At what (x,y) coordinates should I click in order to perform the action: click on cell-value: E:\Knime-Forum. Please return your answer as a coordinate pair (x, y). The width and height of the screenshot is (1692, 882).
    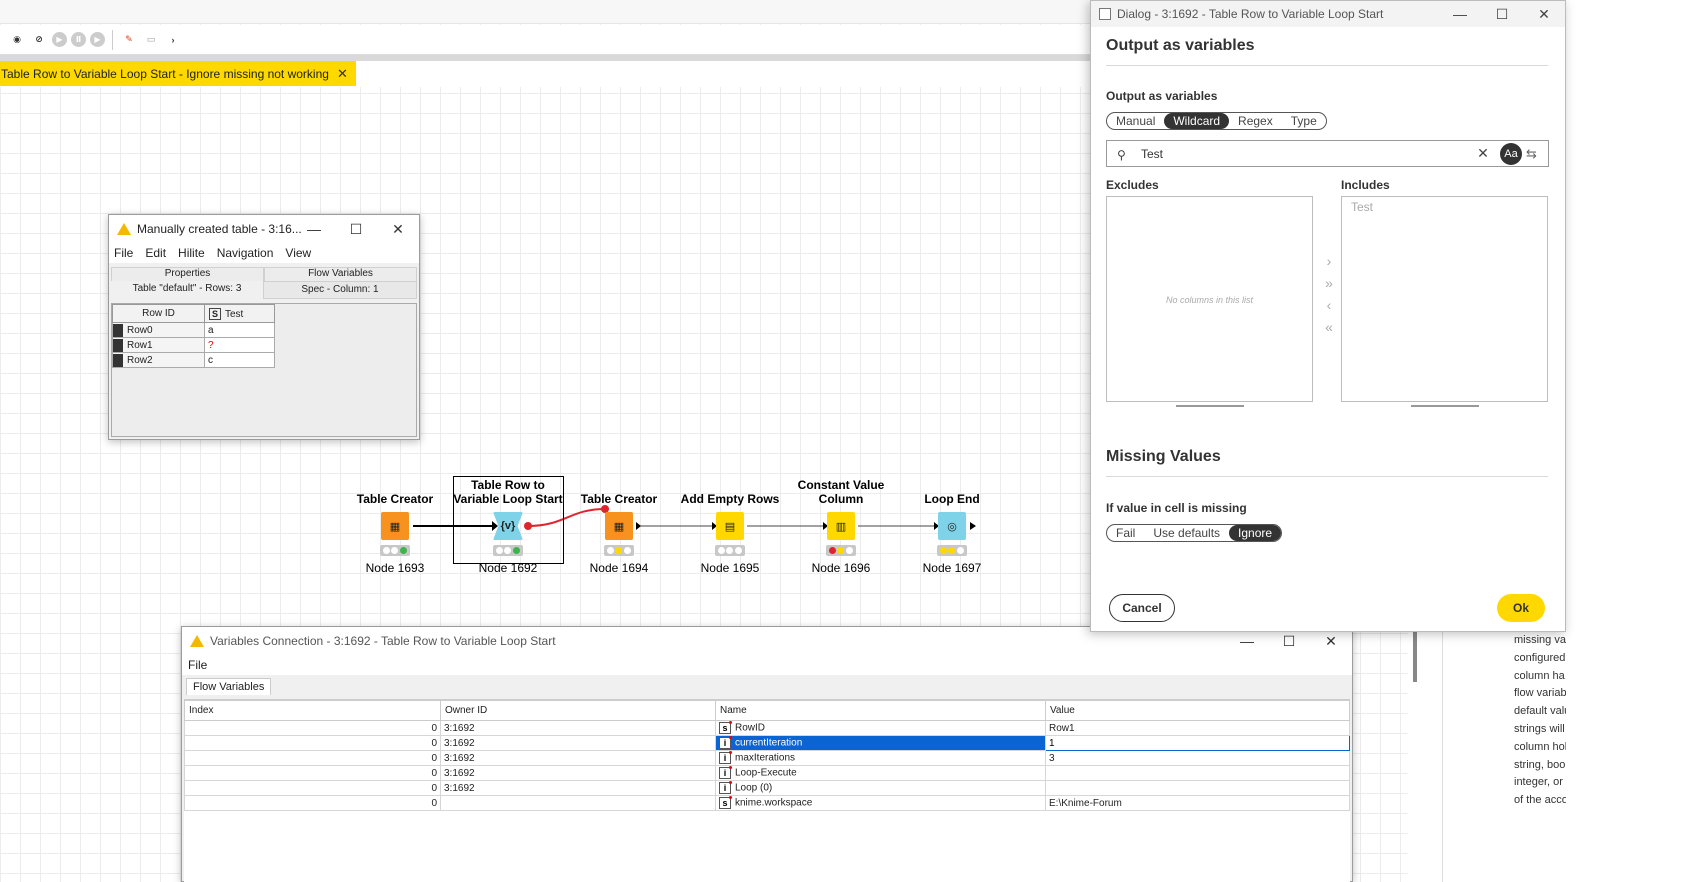
    Looking at the image, I should click on (1197, 803).